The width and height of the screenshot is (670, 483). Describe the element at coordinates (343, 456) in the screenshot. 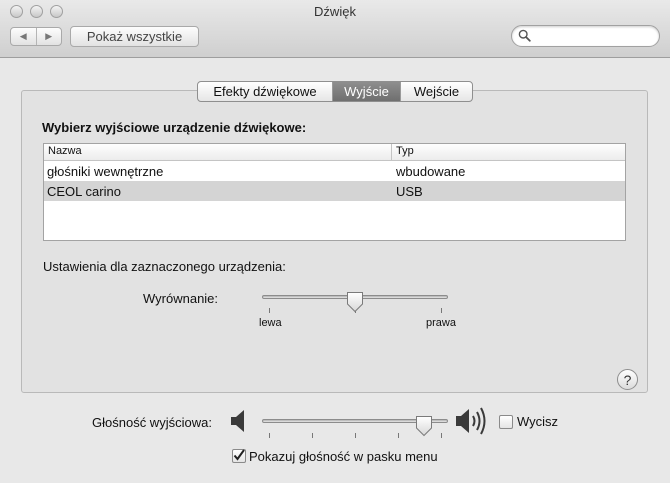

I see `show-volume-in-menu-label: Pokazuj głośność w pasku menu` at that location.